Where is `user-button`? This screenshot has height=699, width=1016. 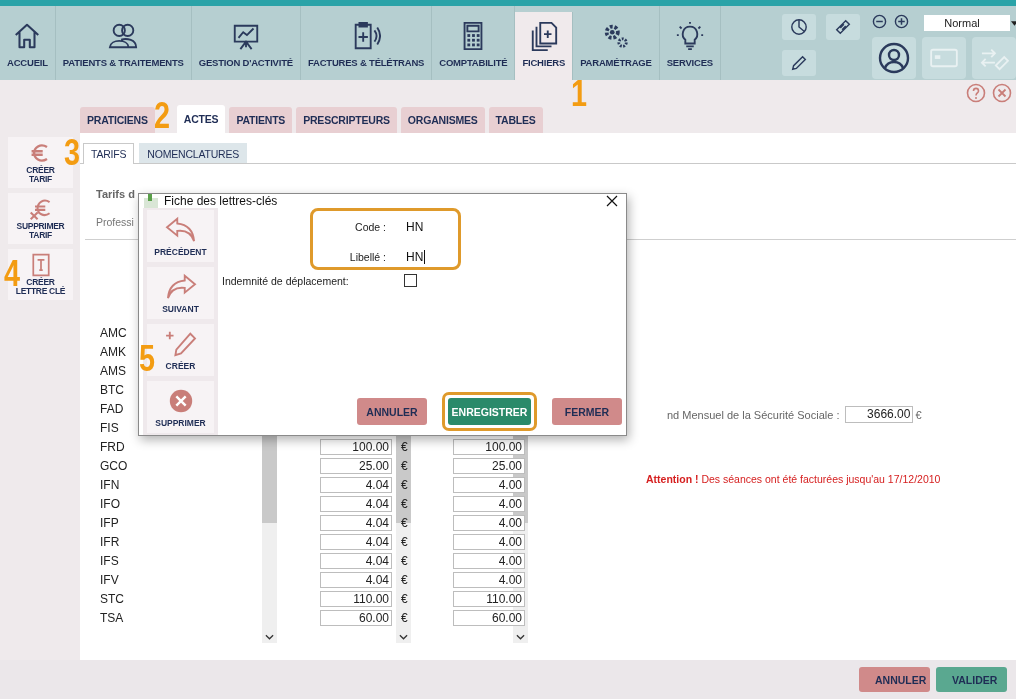 user-button is located at coordinates (894, 58).